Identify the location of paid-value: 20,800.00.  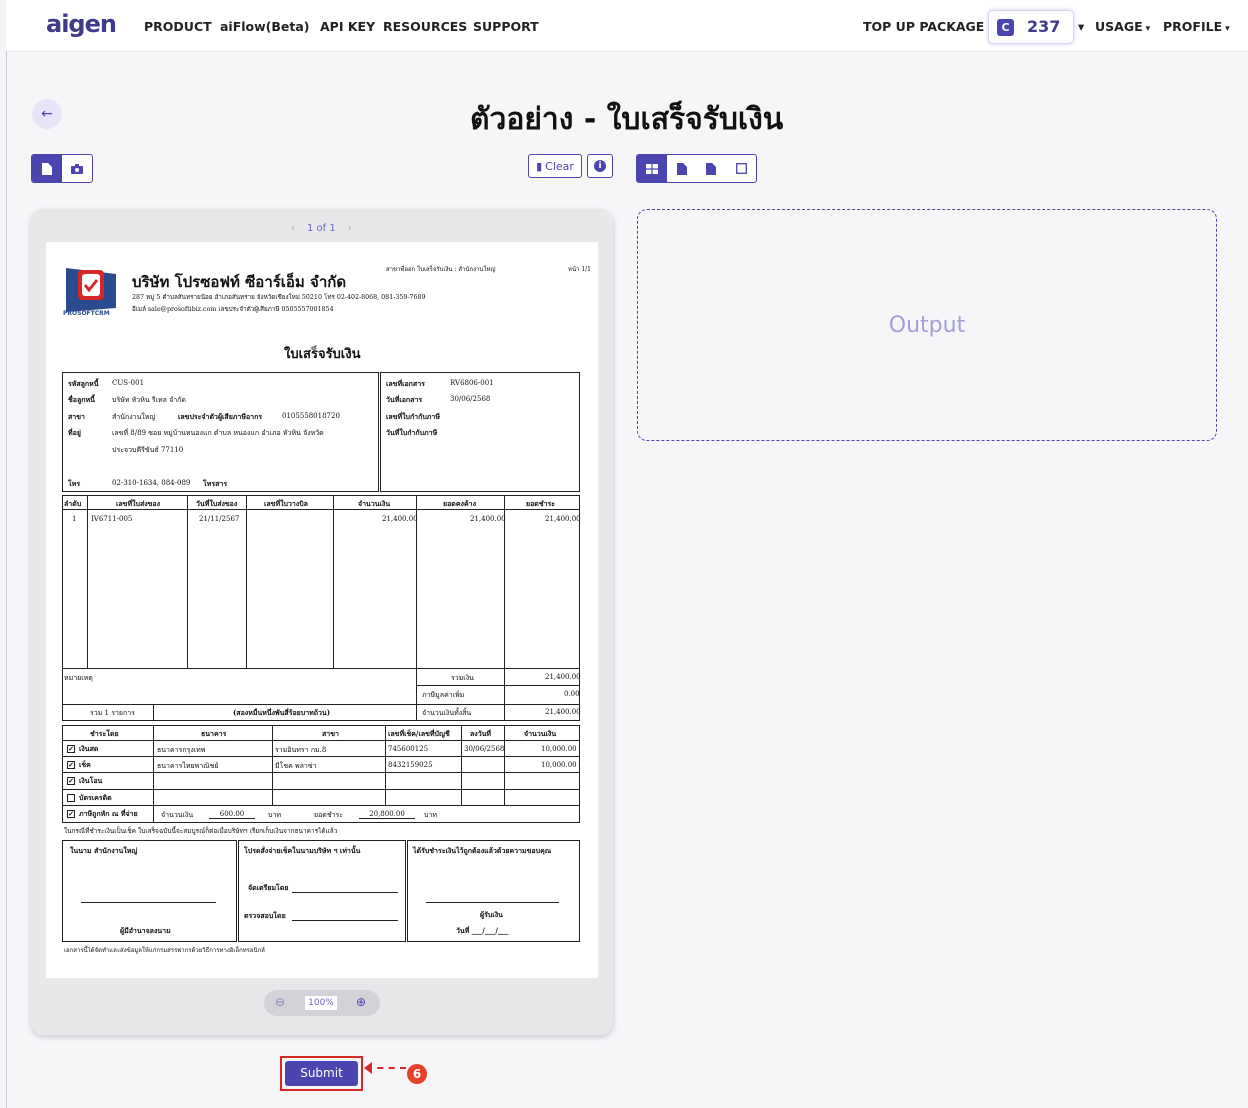
(387, 814).